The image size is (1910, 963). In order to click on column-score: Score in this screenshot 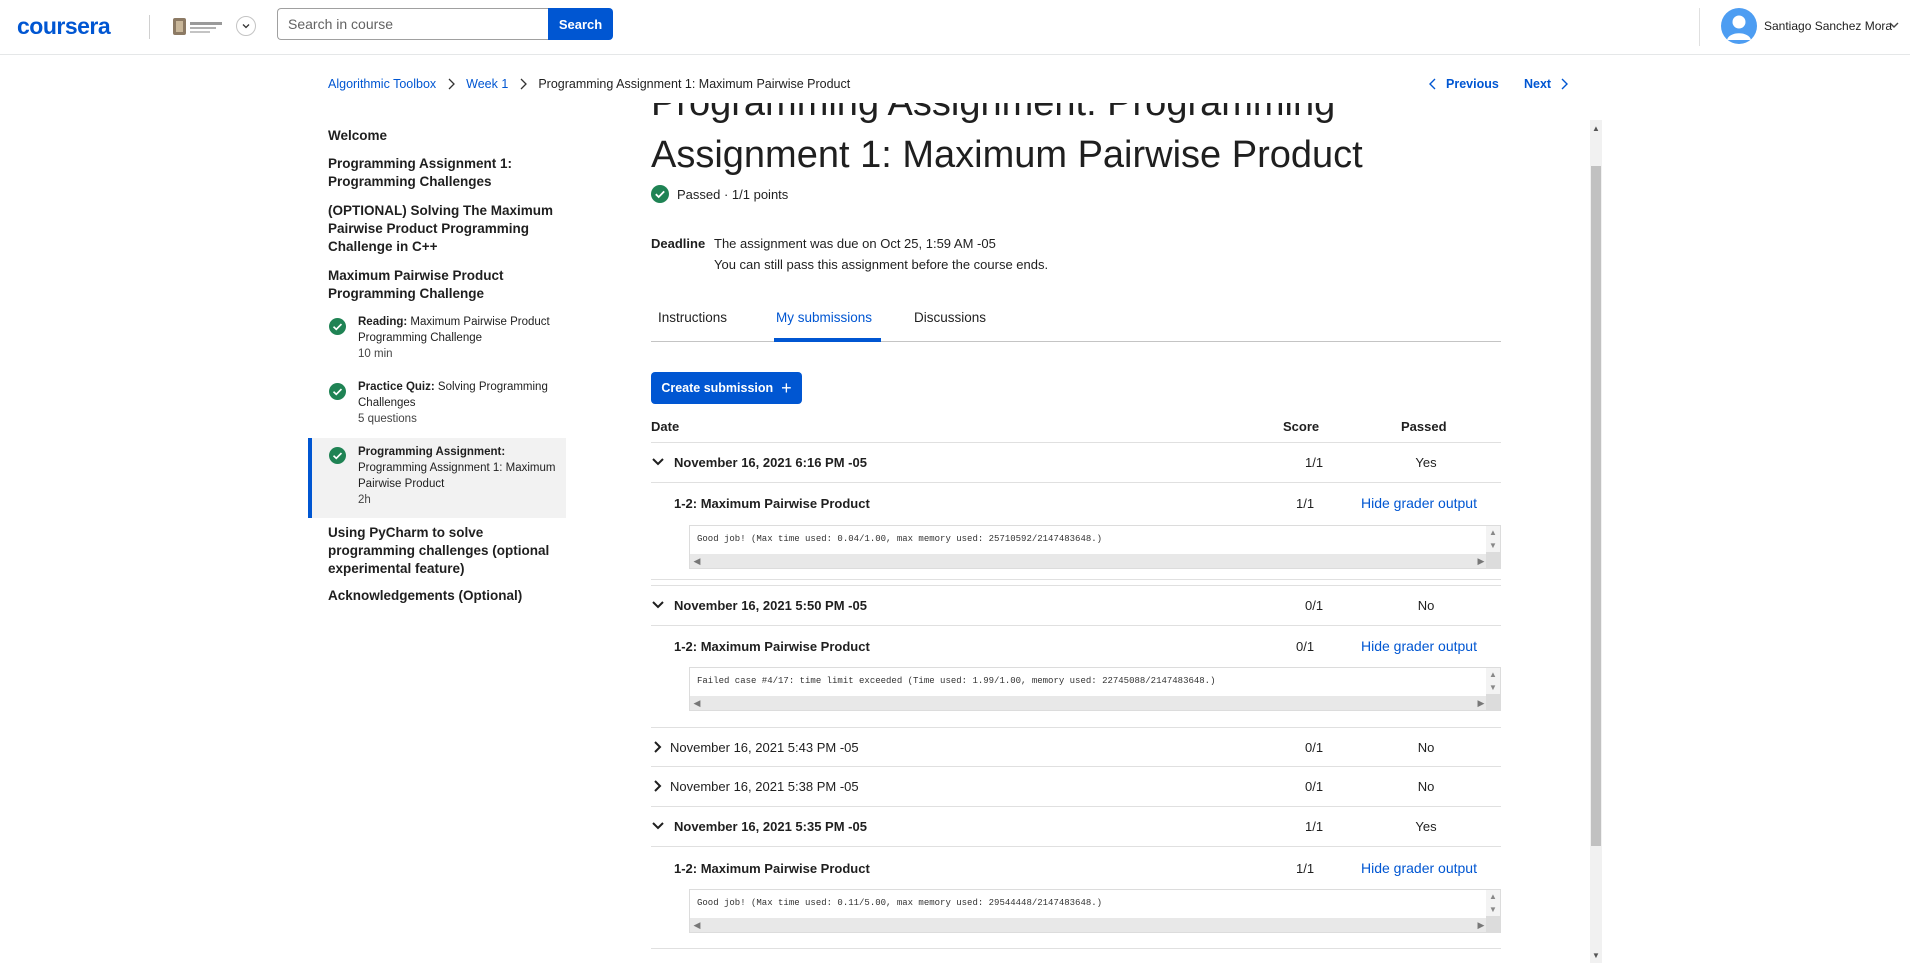, I will do `click(1301, 426)`.